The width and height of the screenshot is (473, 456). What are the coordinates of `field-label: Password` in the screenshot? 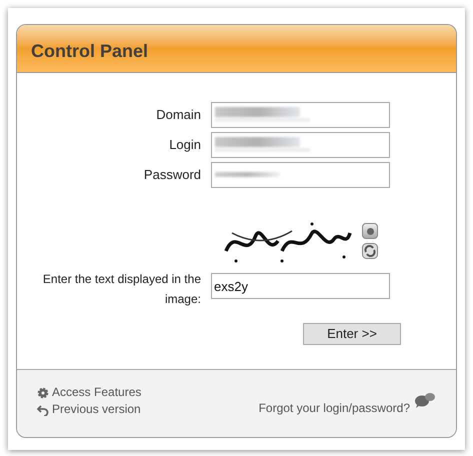 It's located at (172, 175).